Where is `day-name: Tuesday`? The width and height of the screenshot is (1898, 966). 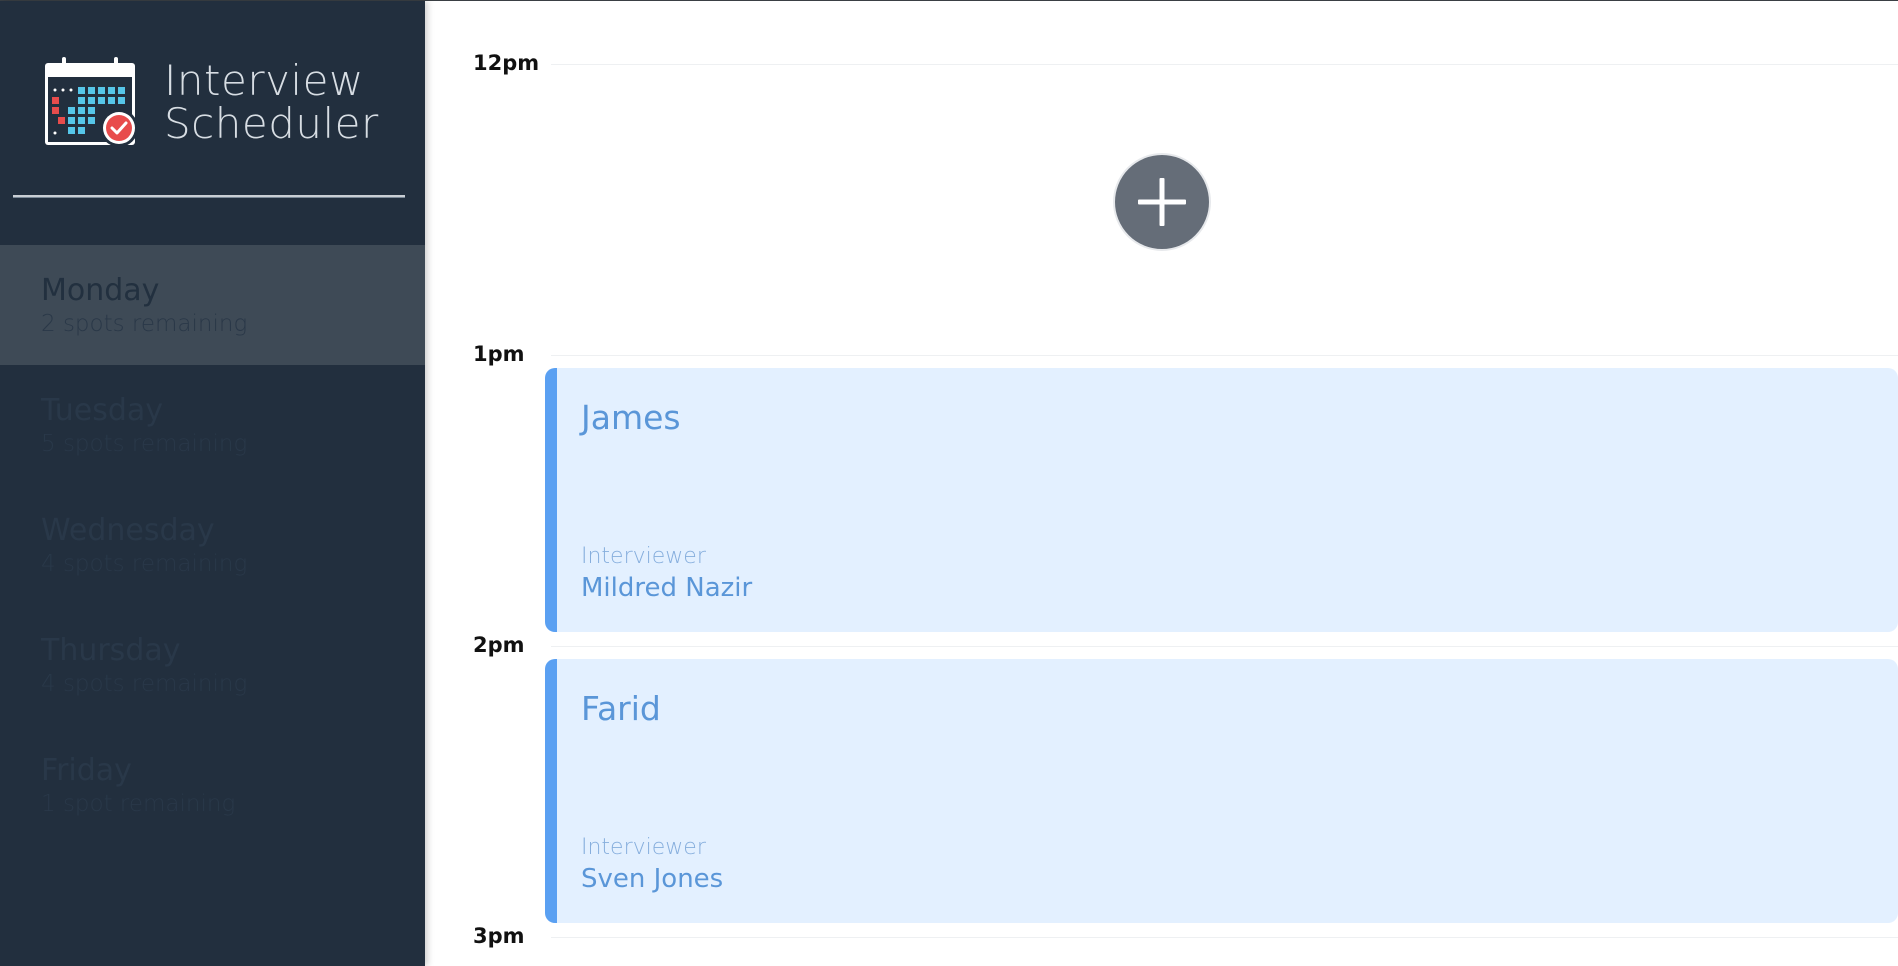 day-name: Tuesday is located at coordinates (102, 410).